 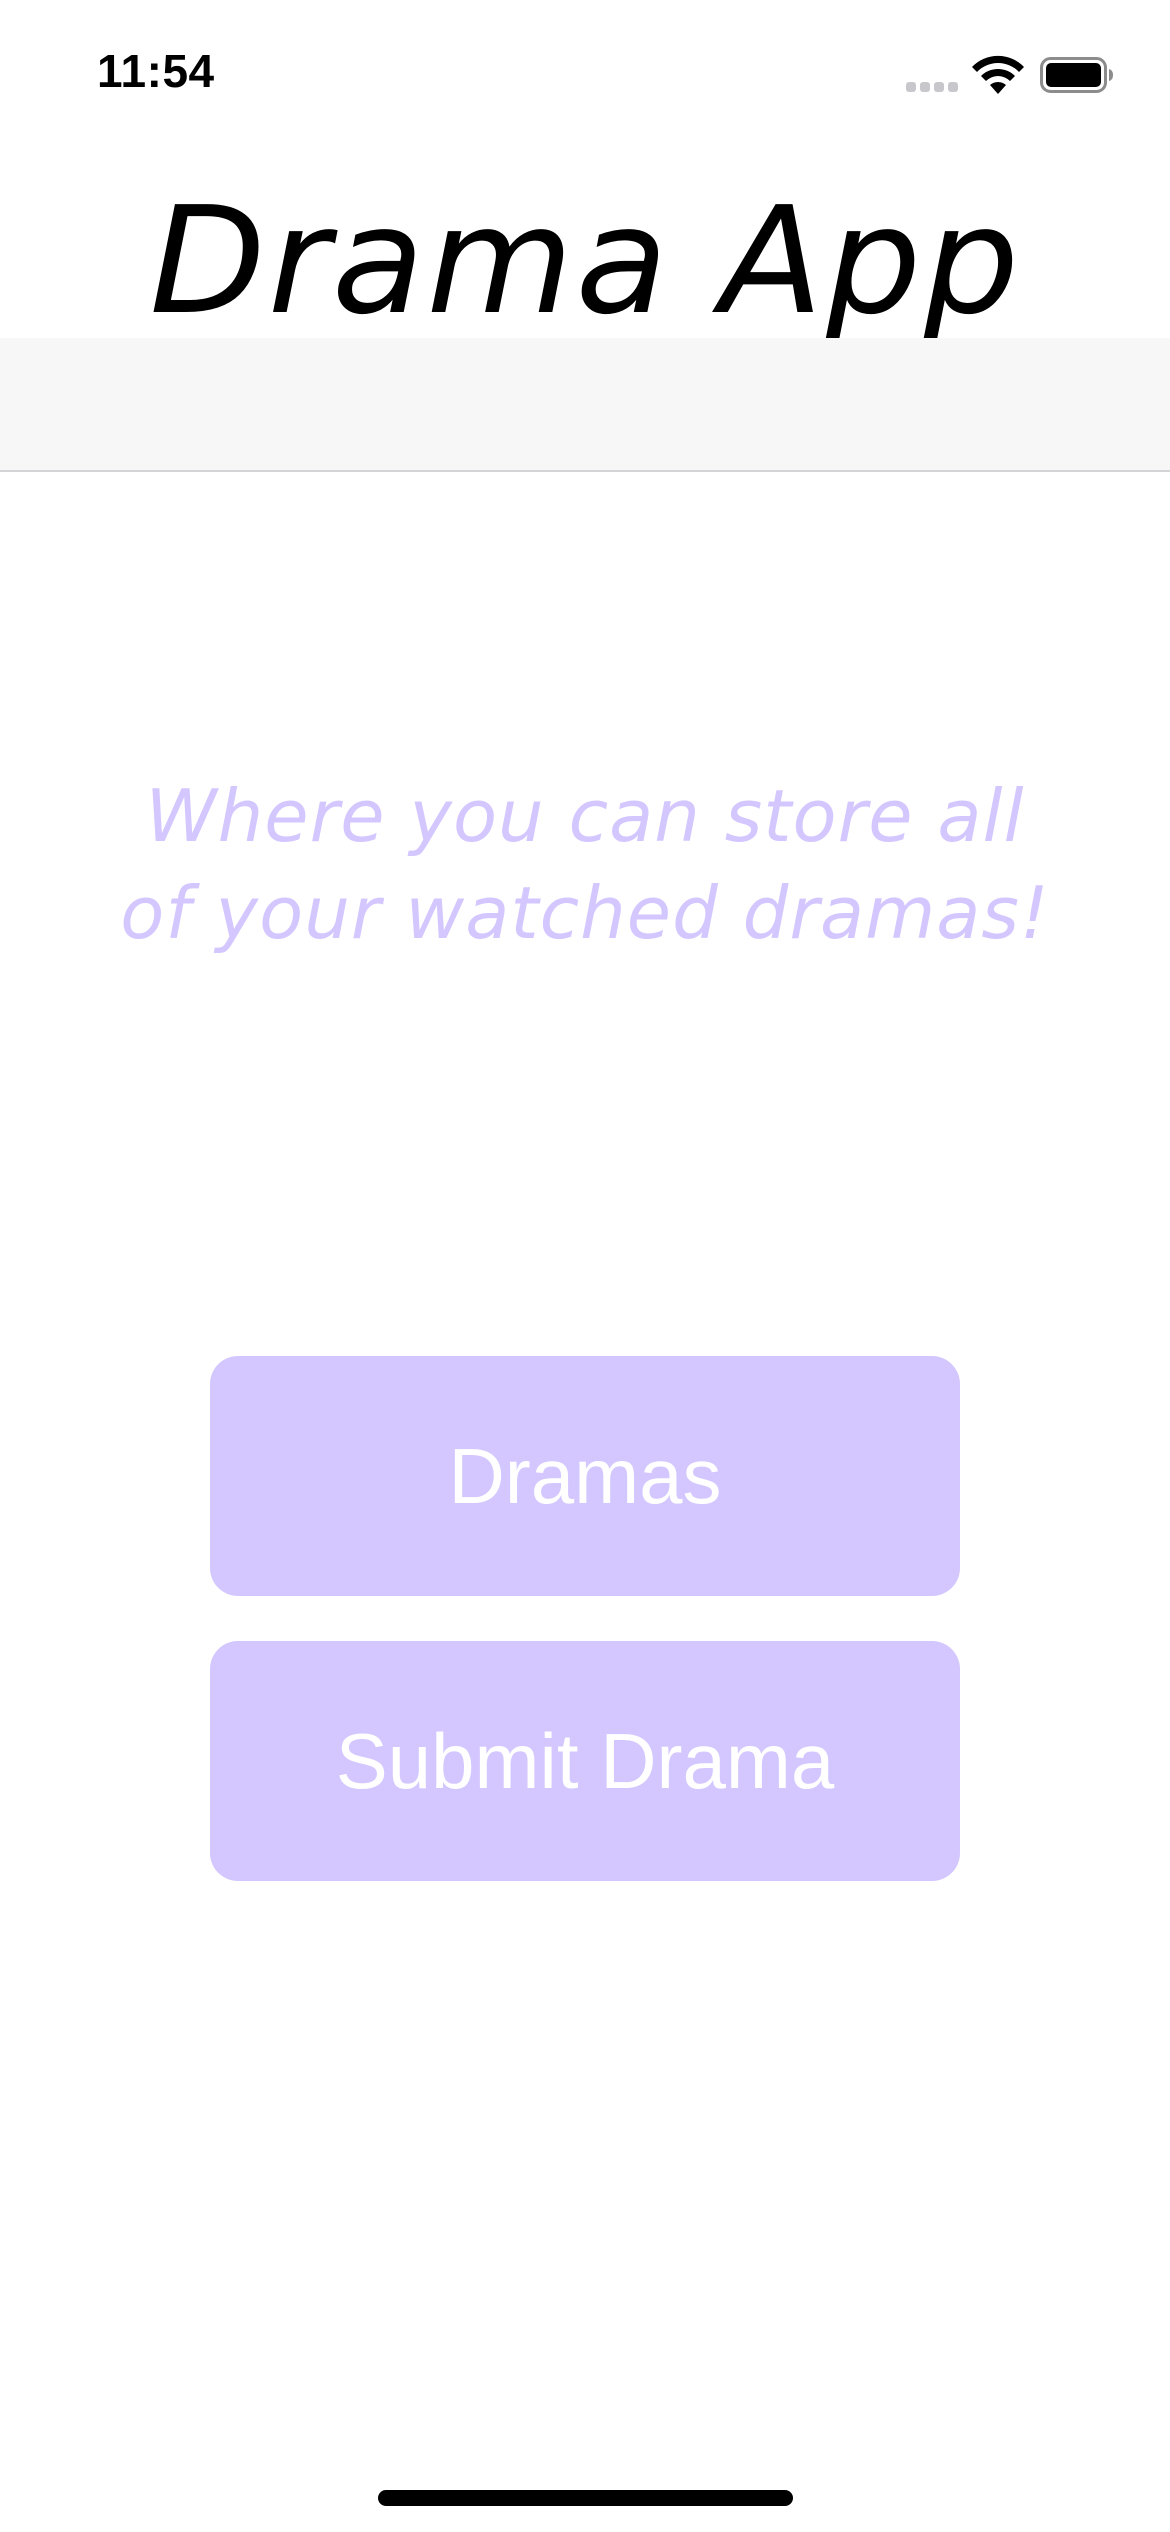 What do you see at coordinates (932, 87) in the screenshot?
I see `cellular-signal-icon` at bounding box center [932, 87].